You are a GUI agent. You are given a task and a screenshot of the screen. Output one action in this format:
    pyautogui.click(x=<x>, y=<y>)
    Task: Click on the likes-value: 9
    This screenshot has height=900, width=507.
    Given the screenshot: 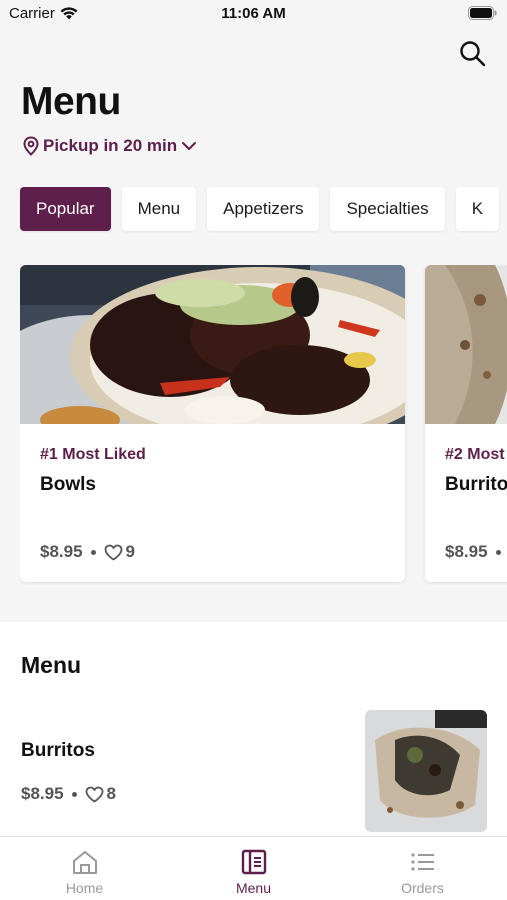 What is the action you would take?
    pyautogui.click(x=130, y=551)
    